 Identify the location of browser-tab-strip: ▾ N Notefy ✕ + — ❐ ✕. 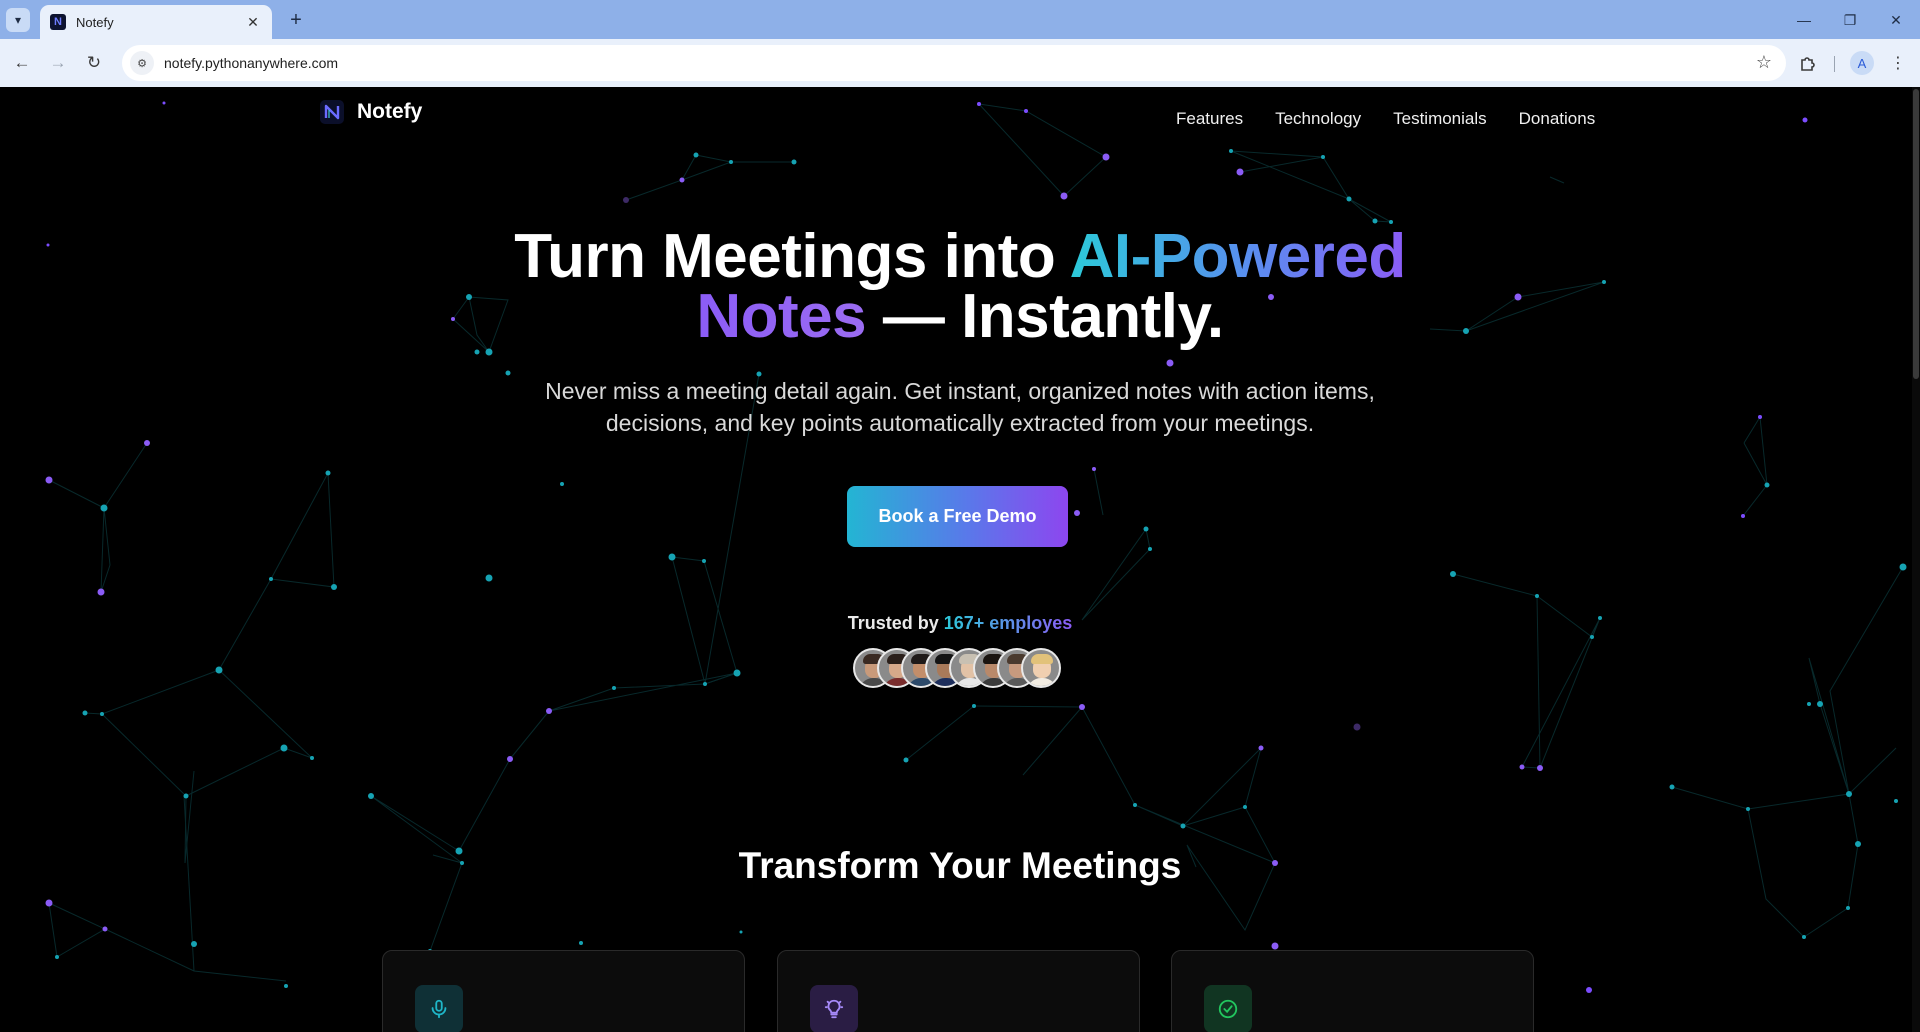
(960, 19).